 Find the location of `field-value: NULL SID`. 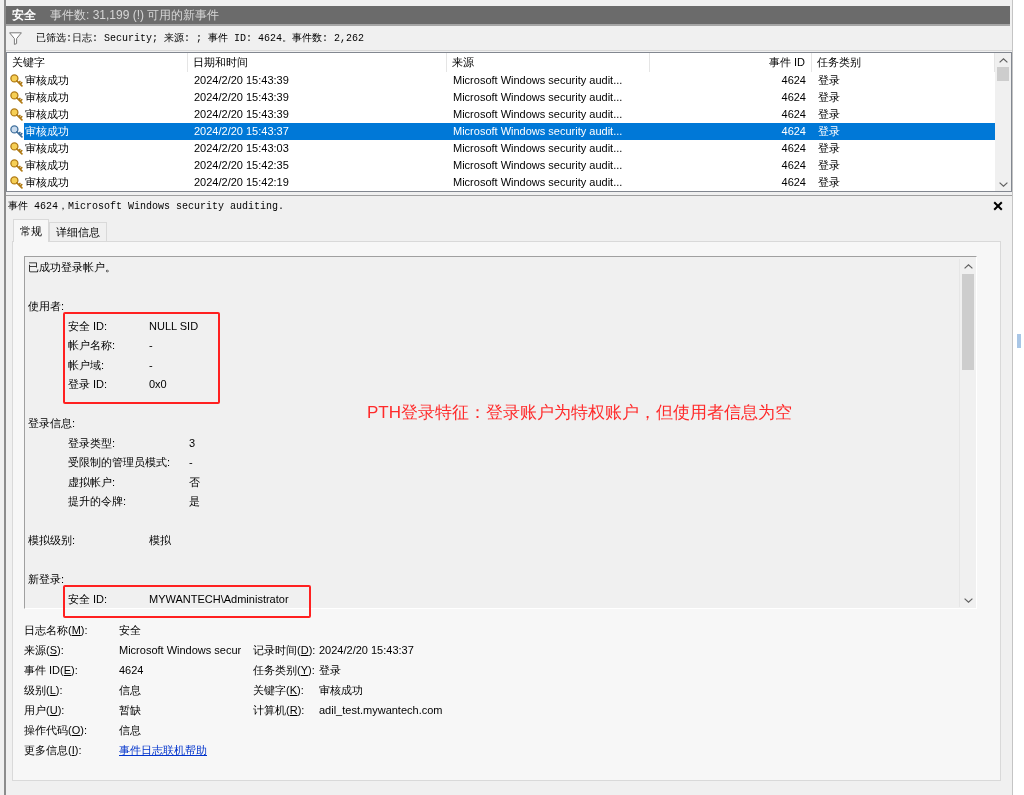

field-value: NULL SID is located at coordinates (174, 326).